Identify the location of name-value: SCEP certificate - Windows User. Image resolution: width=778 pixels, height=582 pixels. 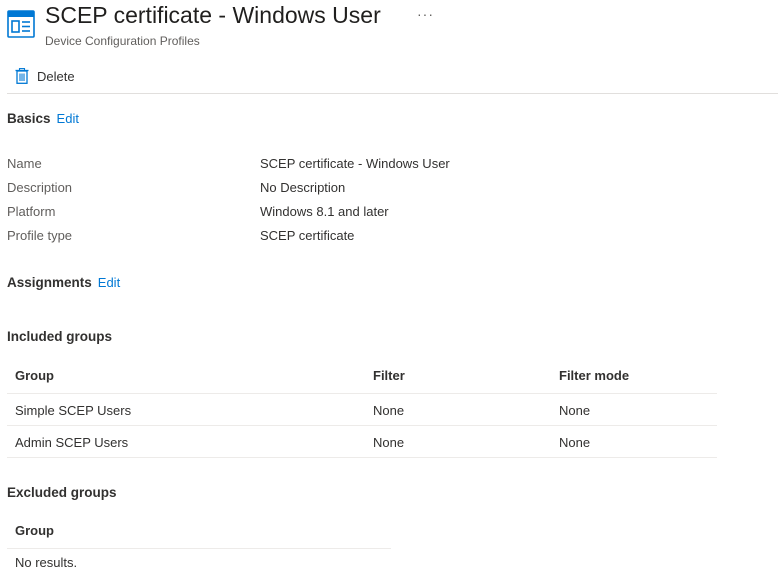
(355, 163).